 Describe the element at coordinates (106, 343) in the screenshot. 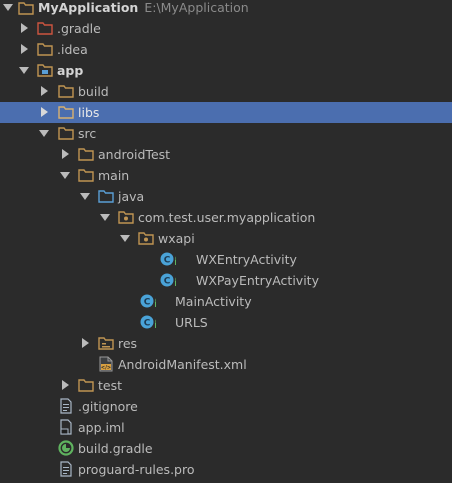

I see `resource-folder-icon` at that location.